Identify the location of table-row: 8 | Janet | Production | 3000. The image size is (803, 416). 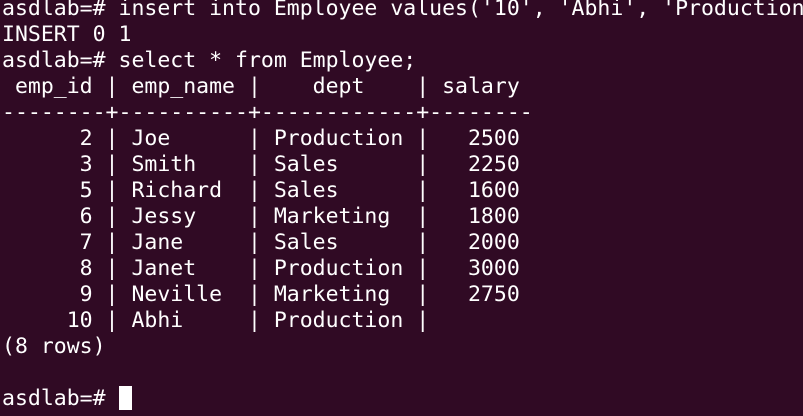
(261, 268).